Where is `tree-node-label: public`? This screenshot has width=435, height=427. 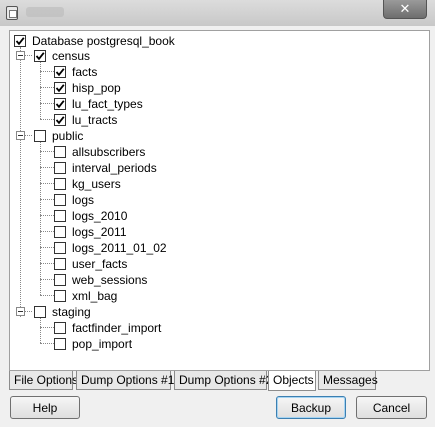 tree-node-label: public is located at coordinates (68, 136).